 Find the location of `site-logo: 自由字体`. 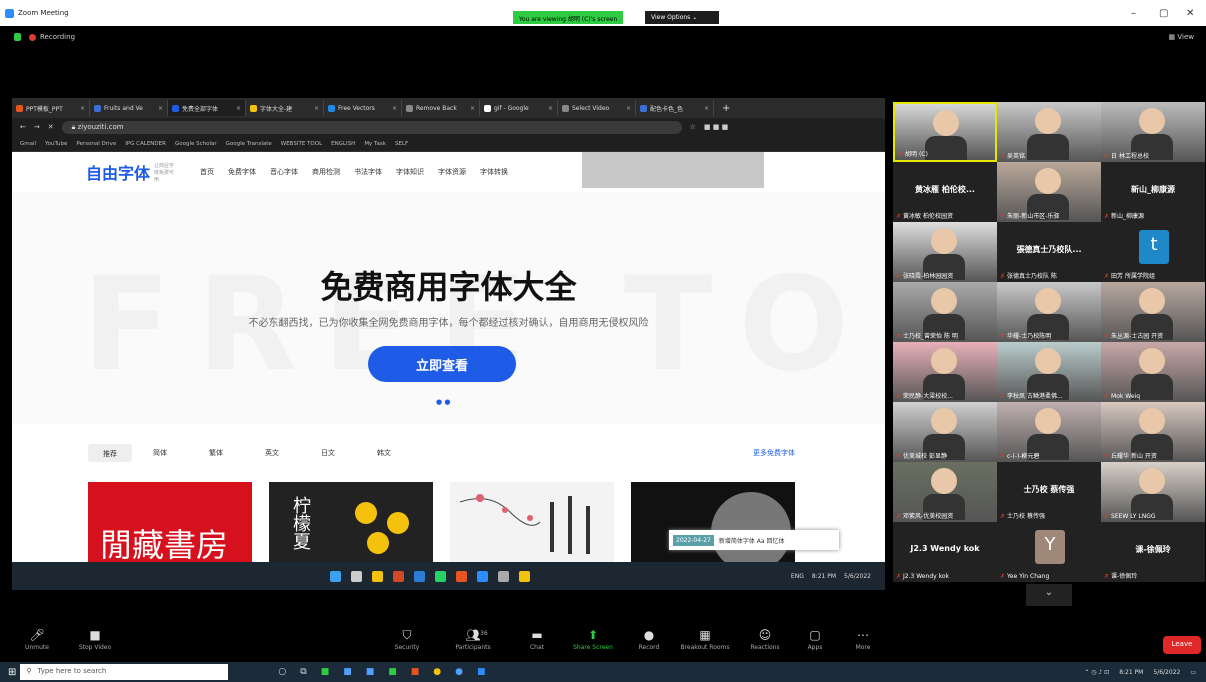

site-logo: 自由字体 is located at coordinates (118, 172).